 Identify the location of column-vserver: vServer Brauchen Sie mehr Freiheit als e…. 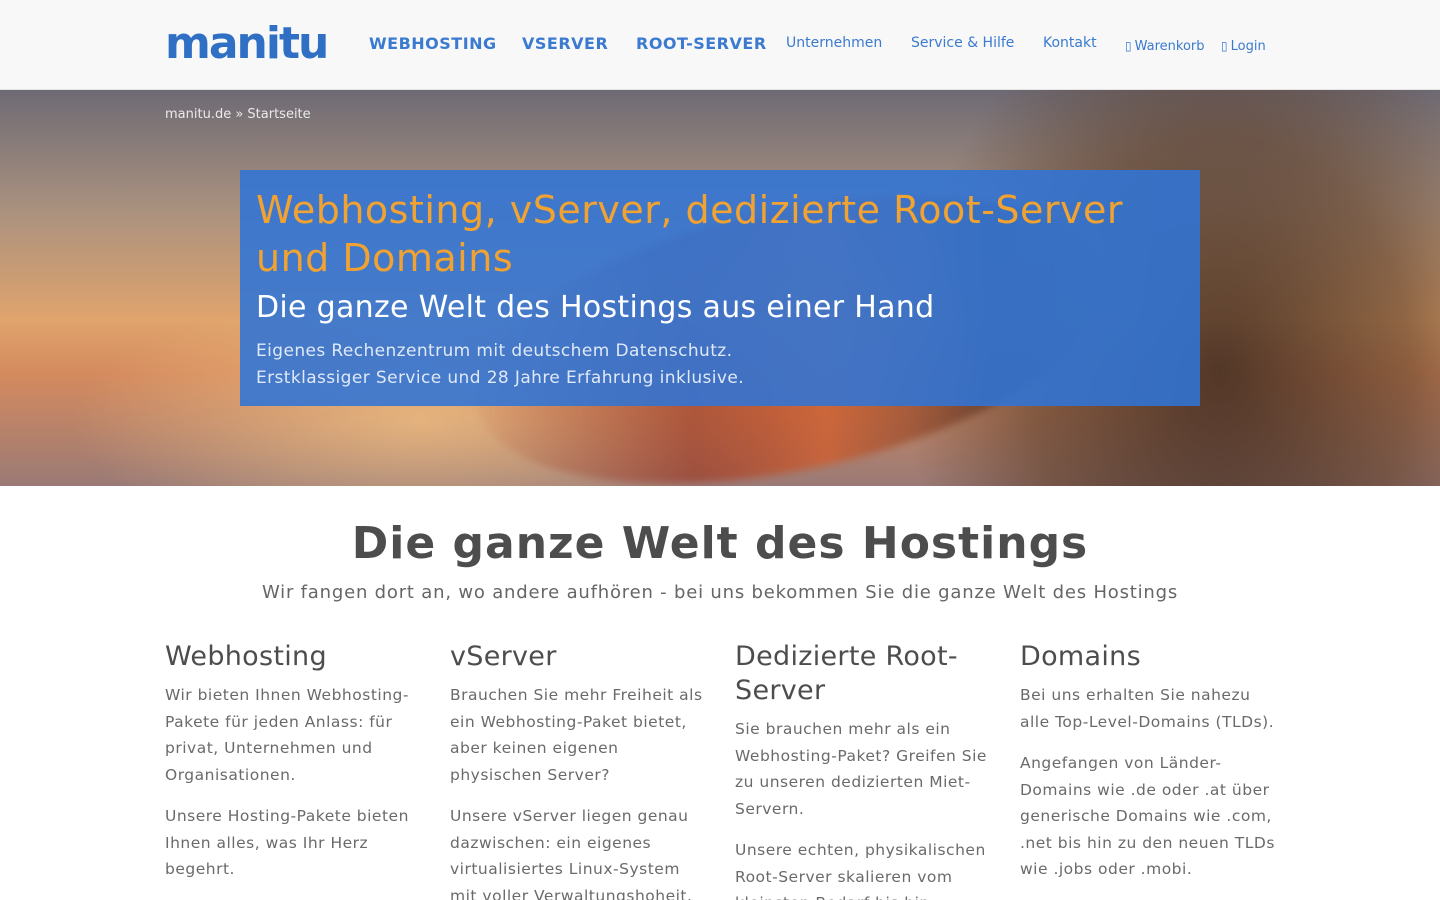
(577, 770).